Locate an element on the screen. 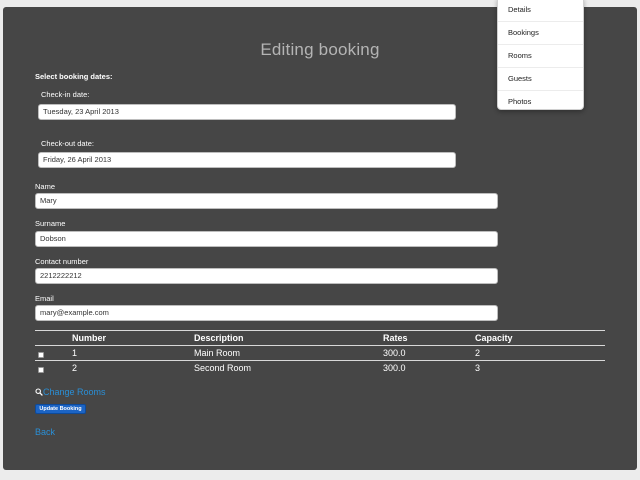 Image resolution: width=640 pixels, height=480 pixels. checkin-date-field: Tuesday, 23 April 2013 is located at coordinates (247, 112).